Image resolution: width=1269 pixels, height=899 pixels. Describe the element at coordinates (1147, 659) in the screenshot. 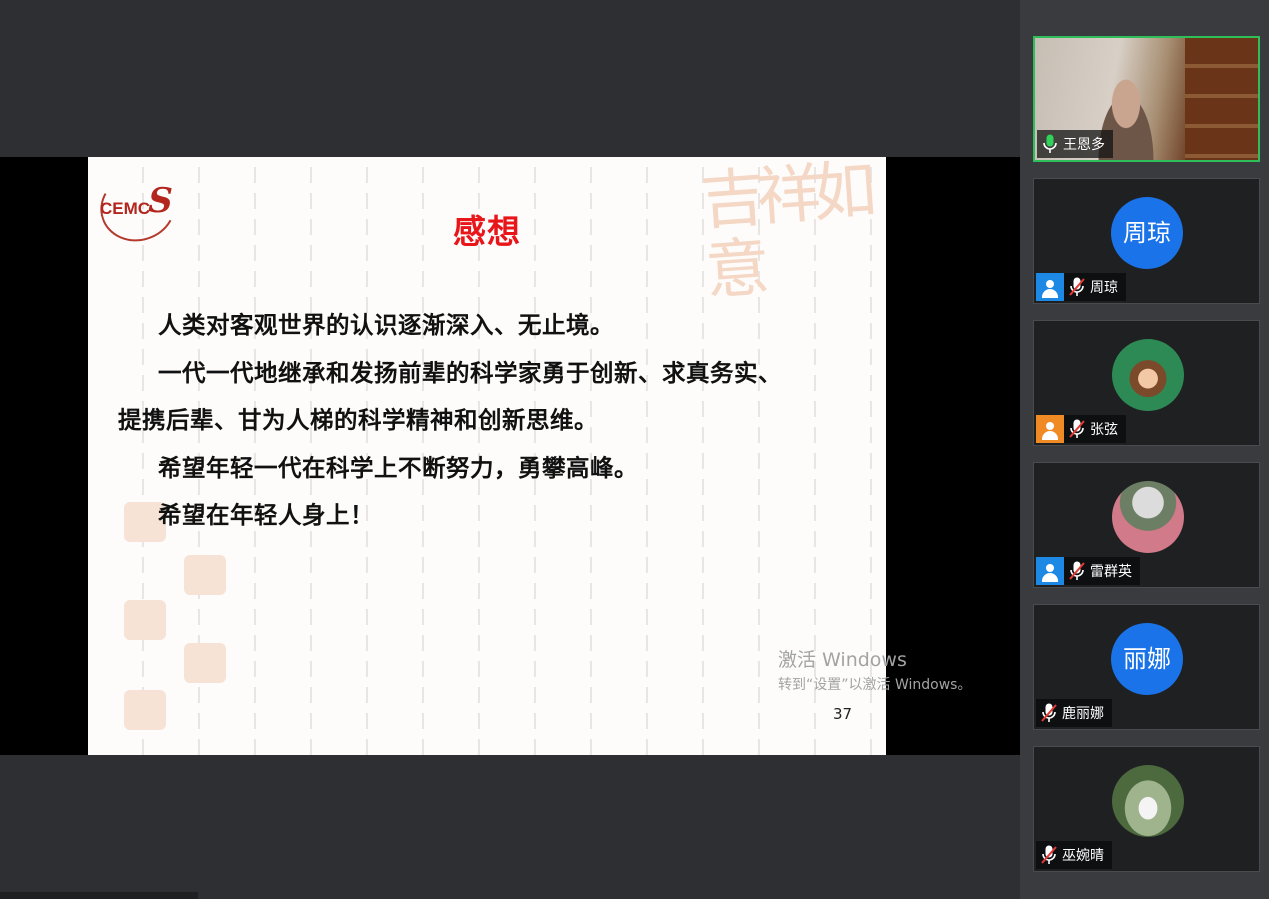

I see `avatar: 丽娜` at that location.